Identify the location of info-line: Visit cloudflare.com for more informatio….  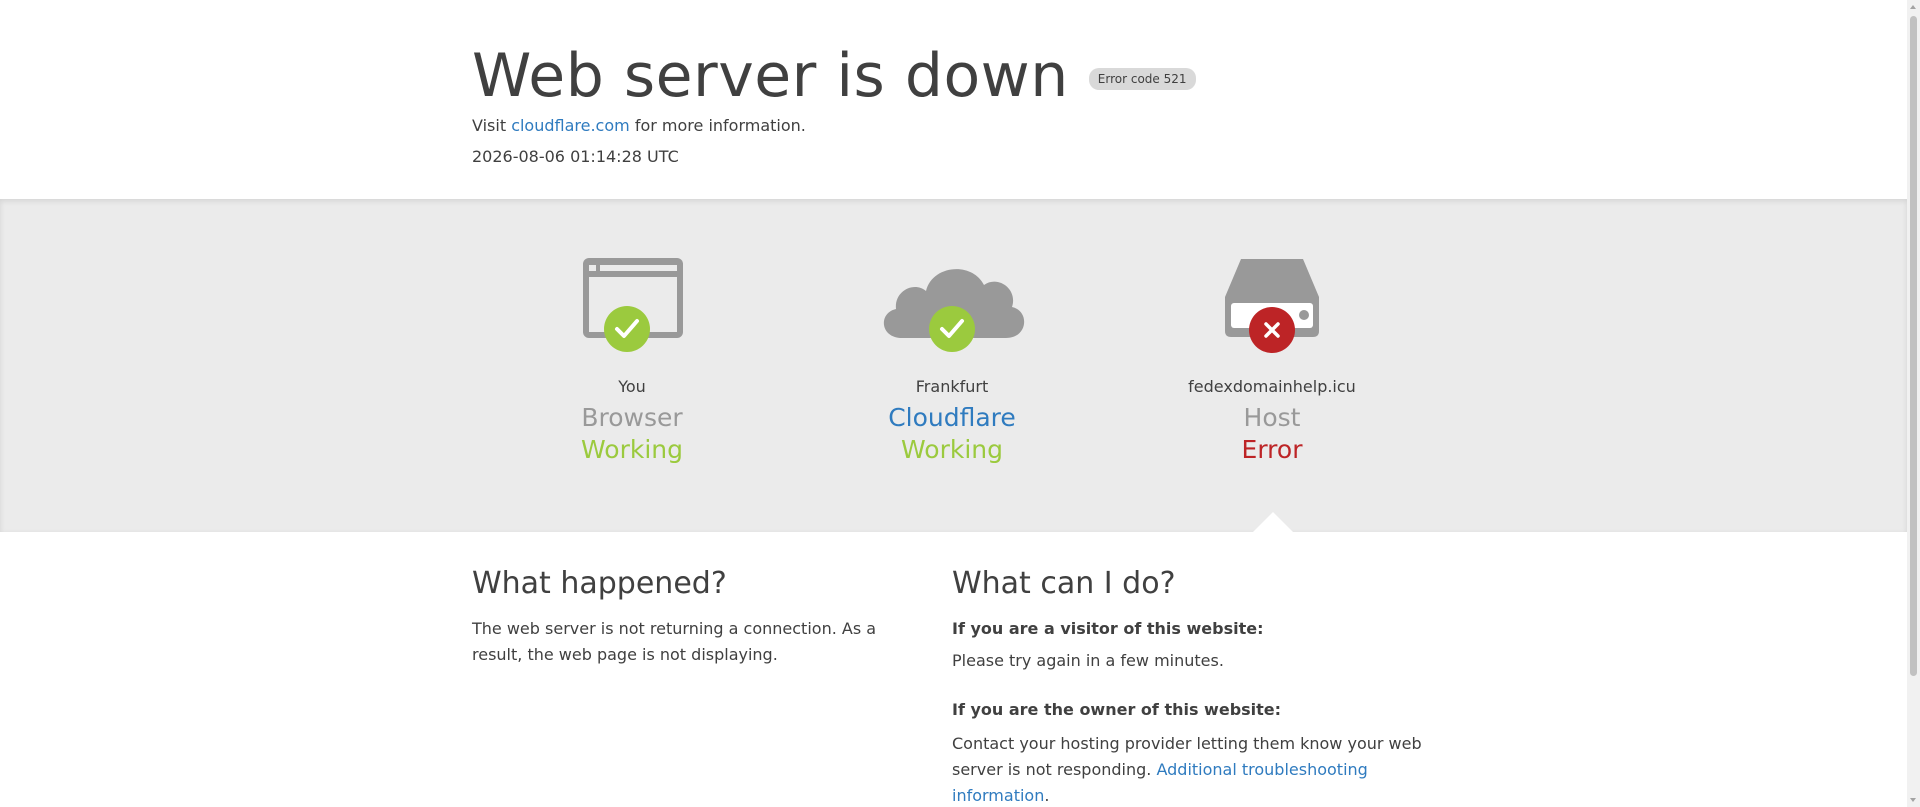
(639, 126).